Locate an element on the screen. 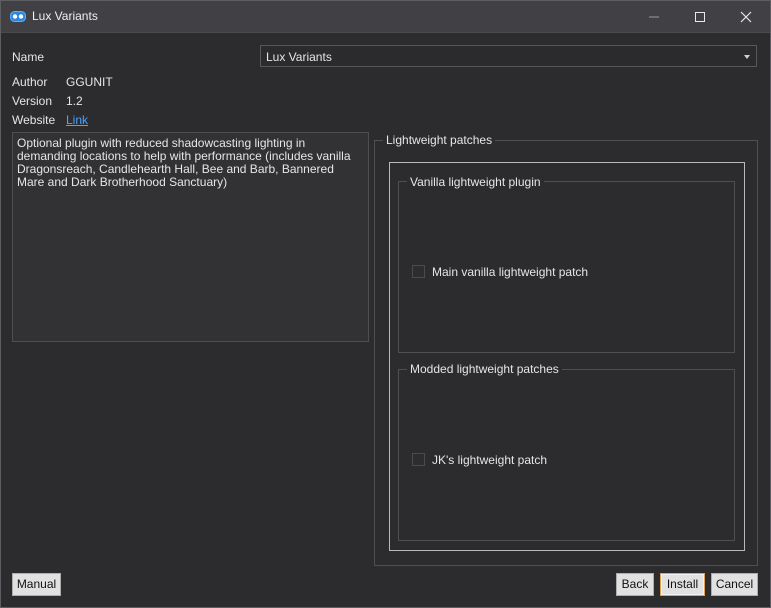  title-bar: Lux Variants is located at coordinates (385, 17).